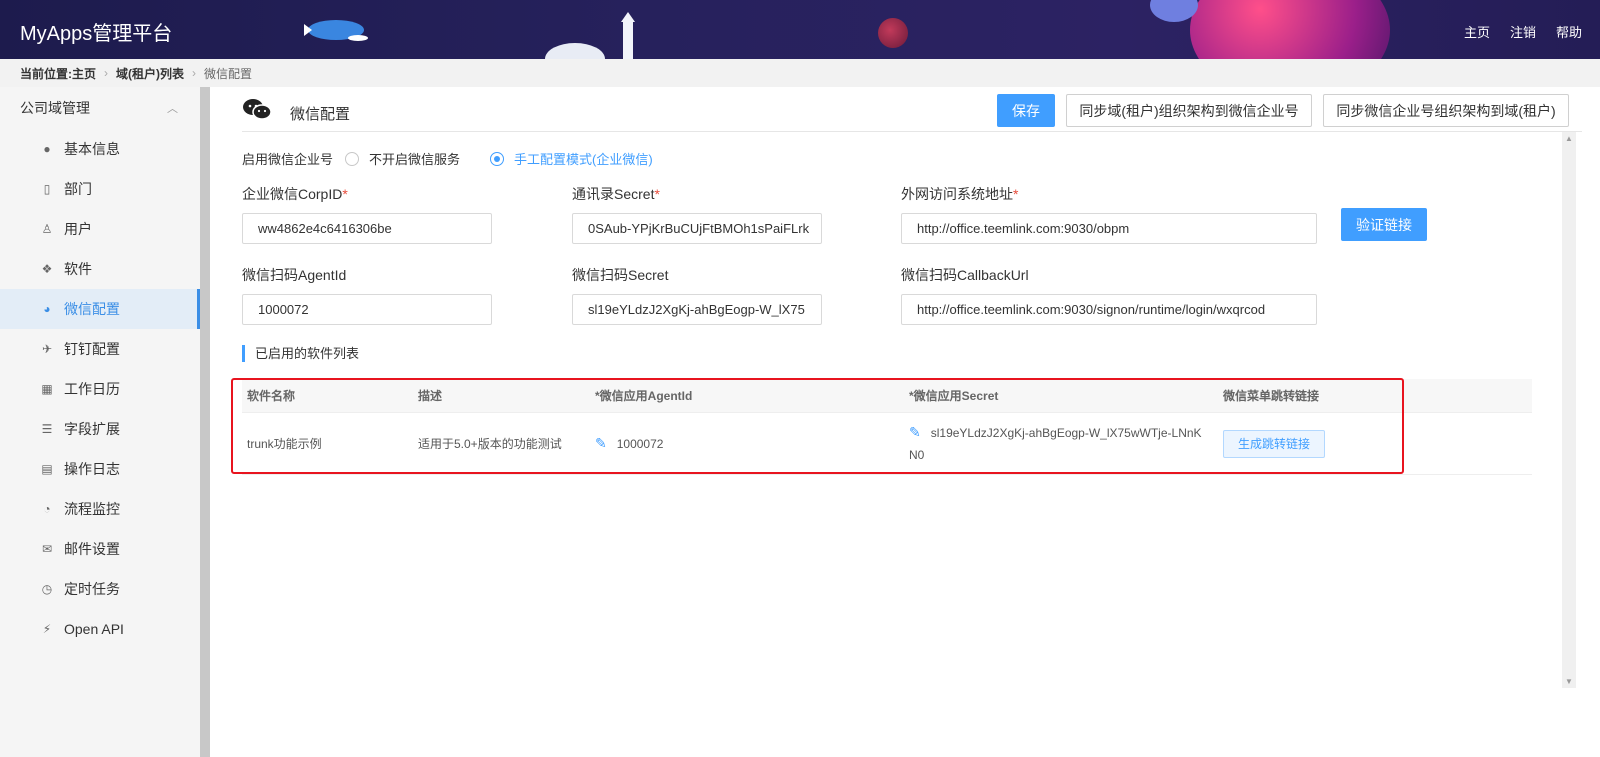  I want to click on chevron-up-icon: ︿, so click(172, 109).